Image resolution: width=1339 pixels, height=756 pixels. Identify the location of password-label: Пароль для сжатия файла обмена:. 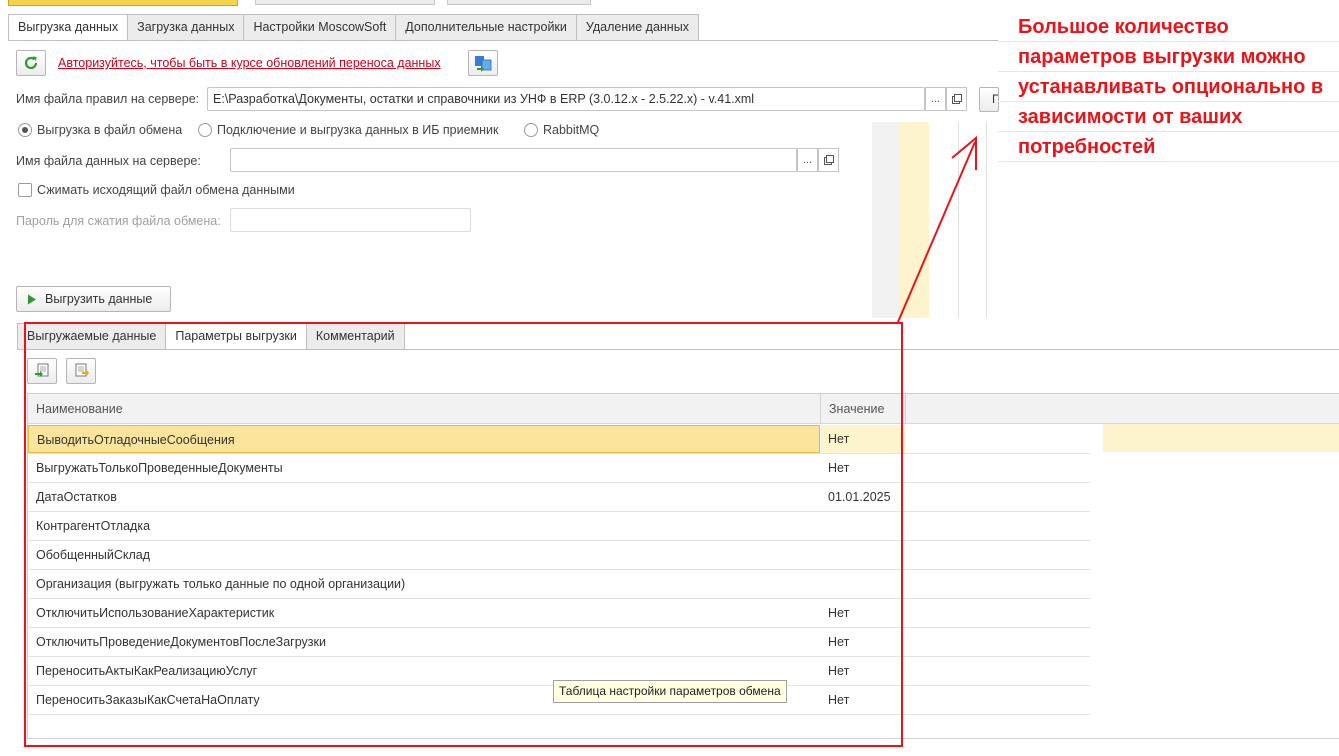
(118, 221).